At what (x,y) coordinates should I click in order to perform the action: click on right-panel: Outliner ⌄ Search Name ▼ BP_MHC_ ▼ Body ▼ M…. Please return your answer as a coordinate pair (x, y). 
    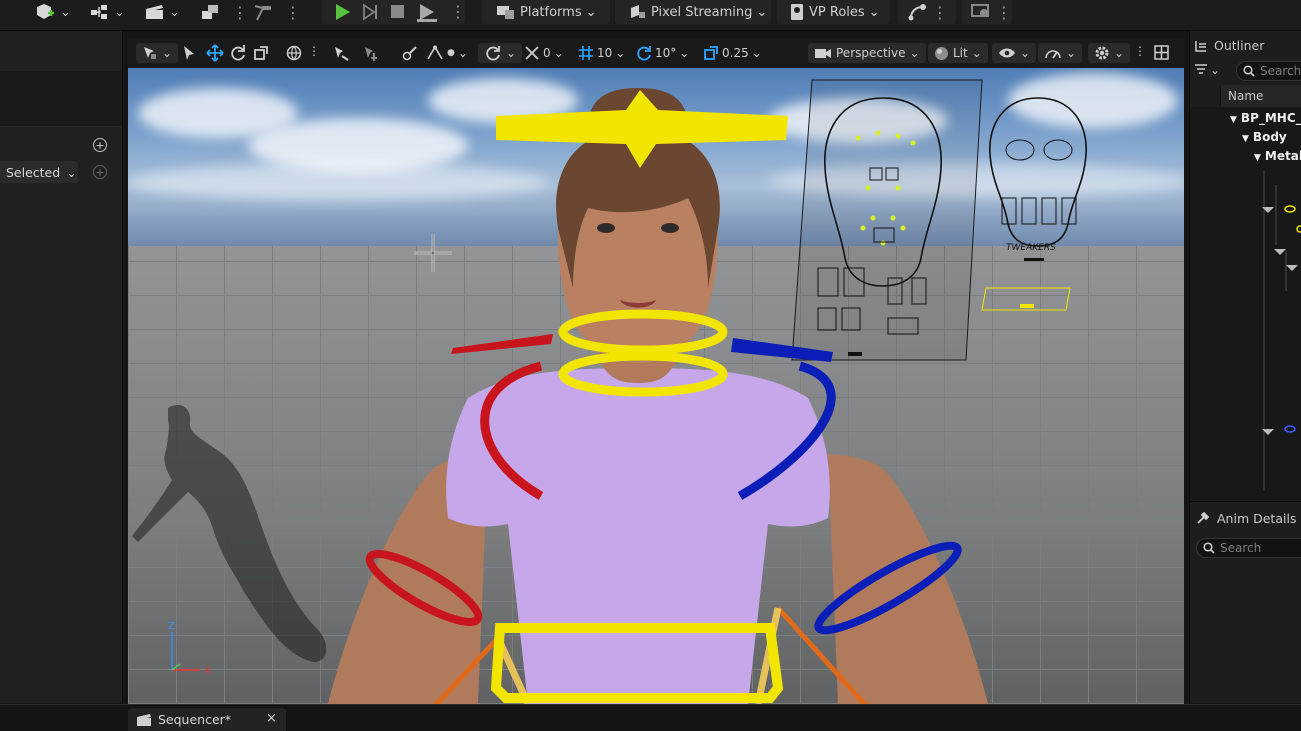
    Looking at the image, I should click on (1245, 367).